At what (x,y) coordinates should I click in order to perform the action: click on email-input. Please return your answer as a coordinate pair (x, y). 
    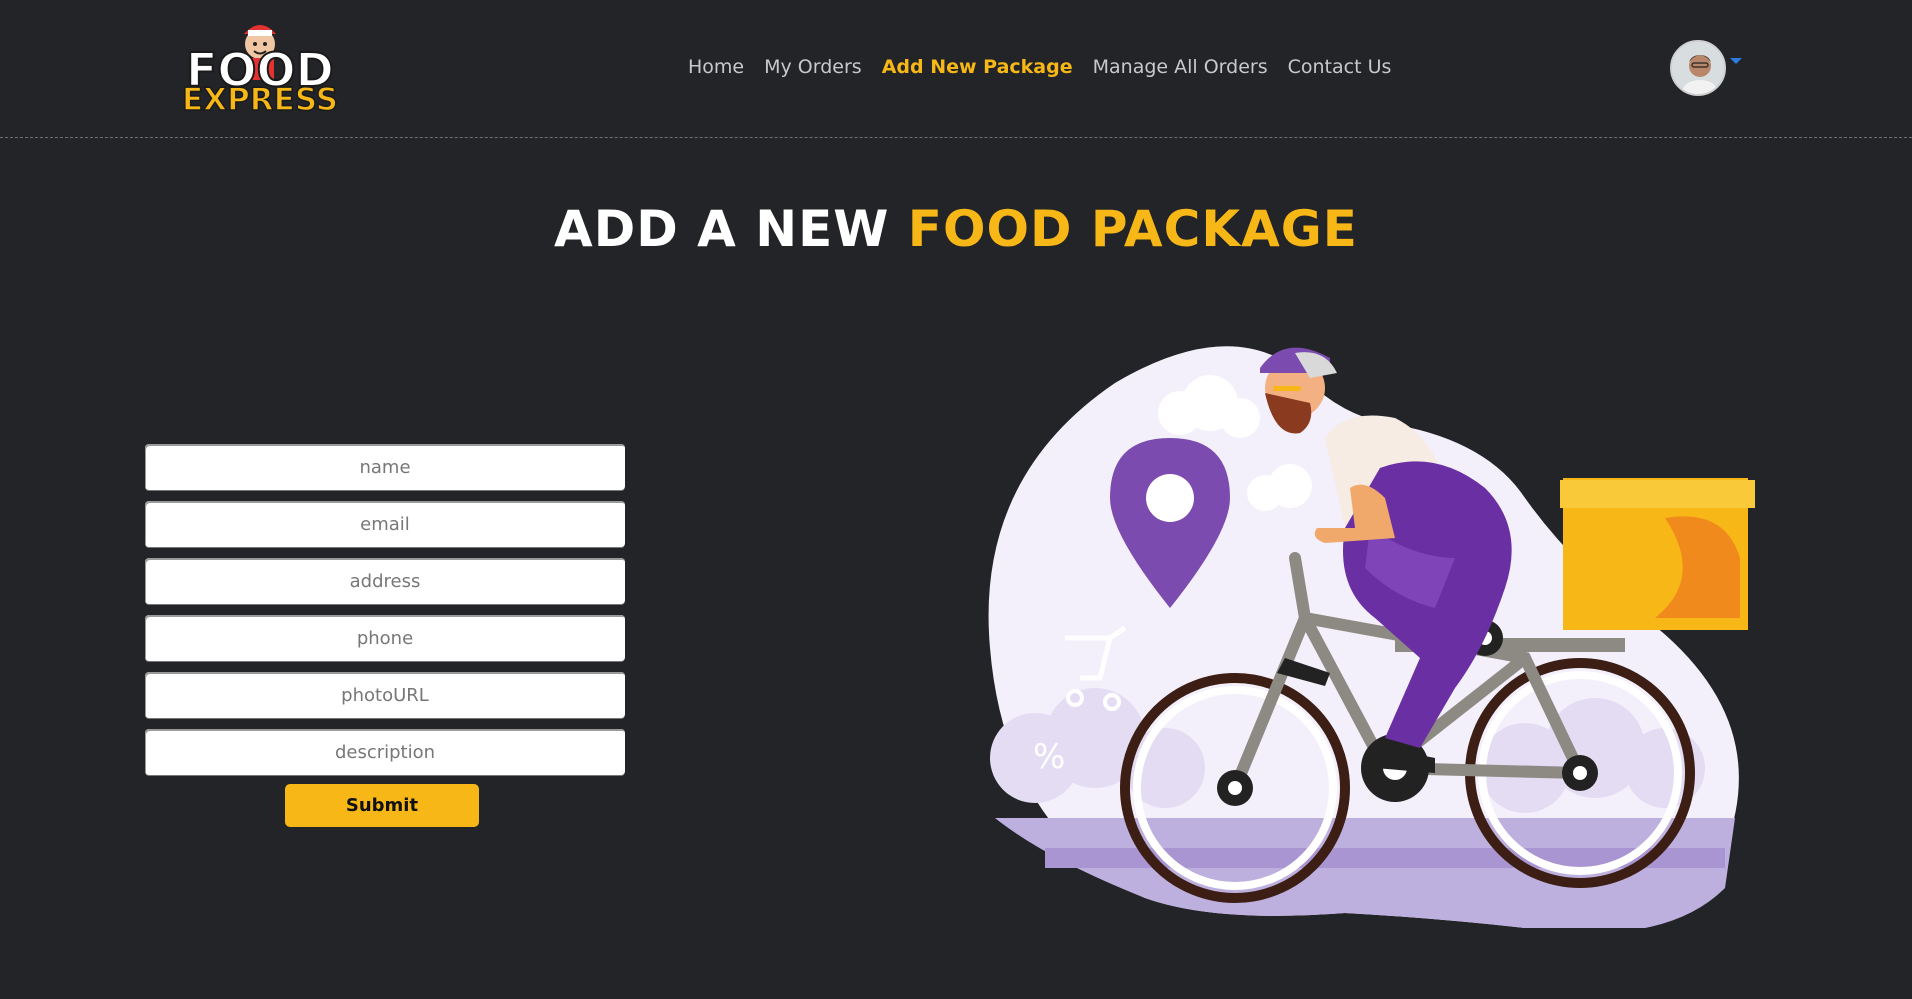
    Looking at the image, I should click on (385, 524).